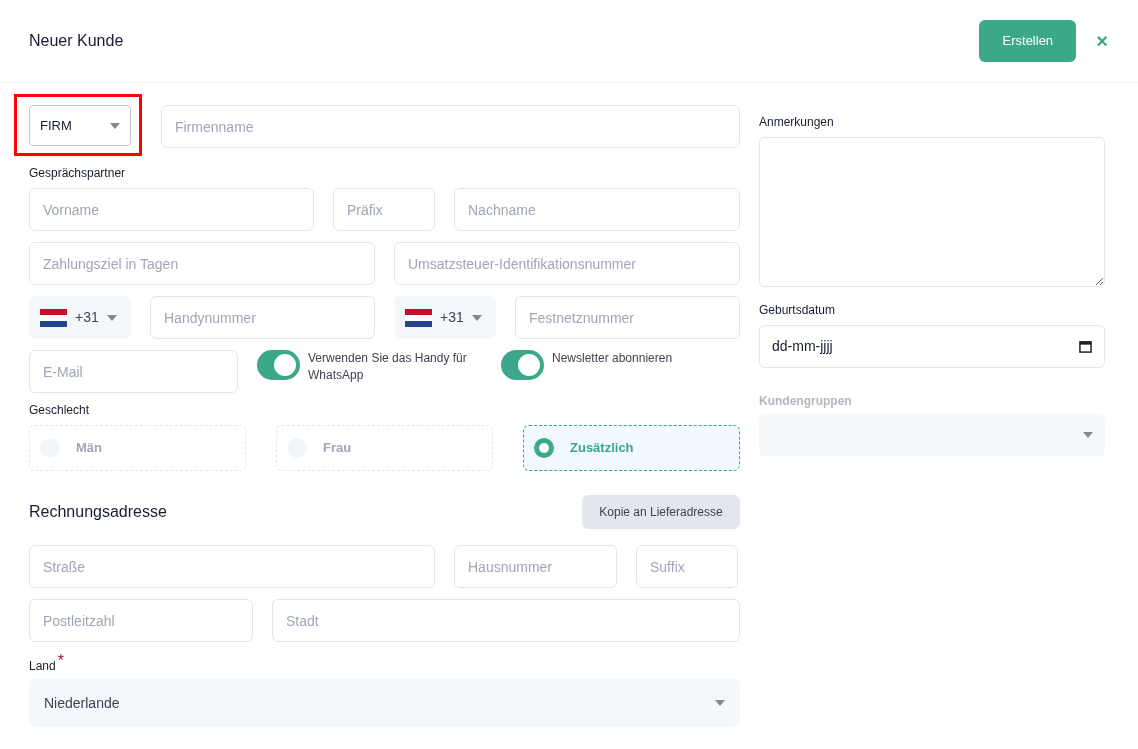 The height and width of the screenshot is (749, 1138). I want to click on country-select: Niederlande, so click(384, 703).